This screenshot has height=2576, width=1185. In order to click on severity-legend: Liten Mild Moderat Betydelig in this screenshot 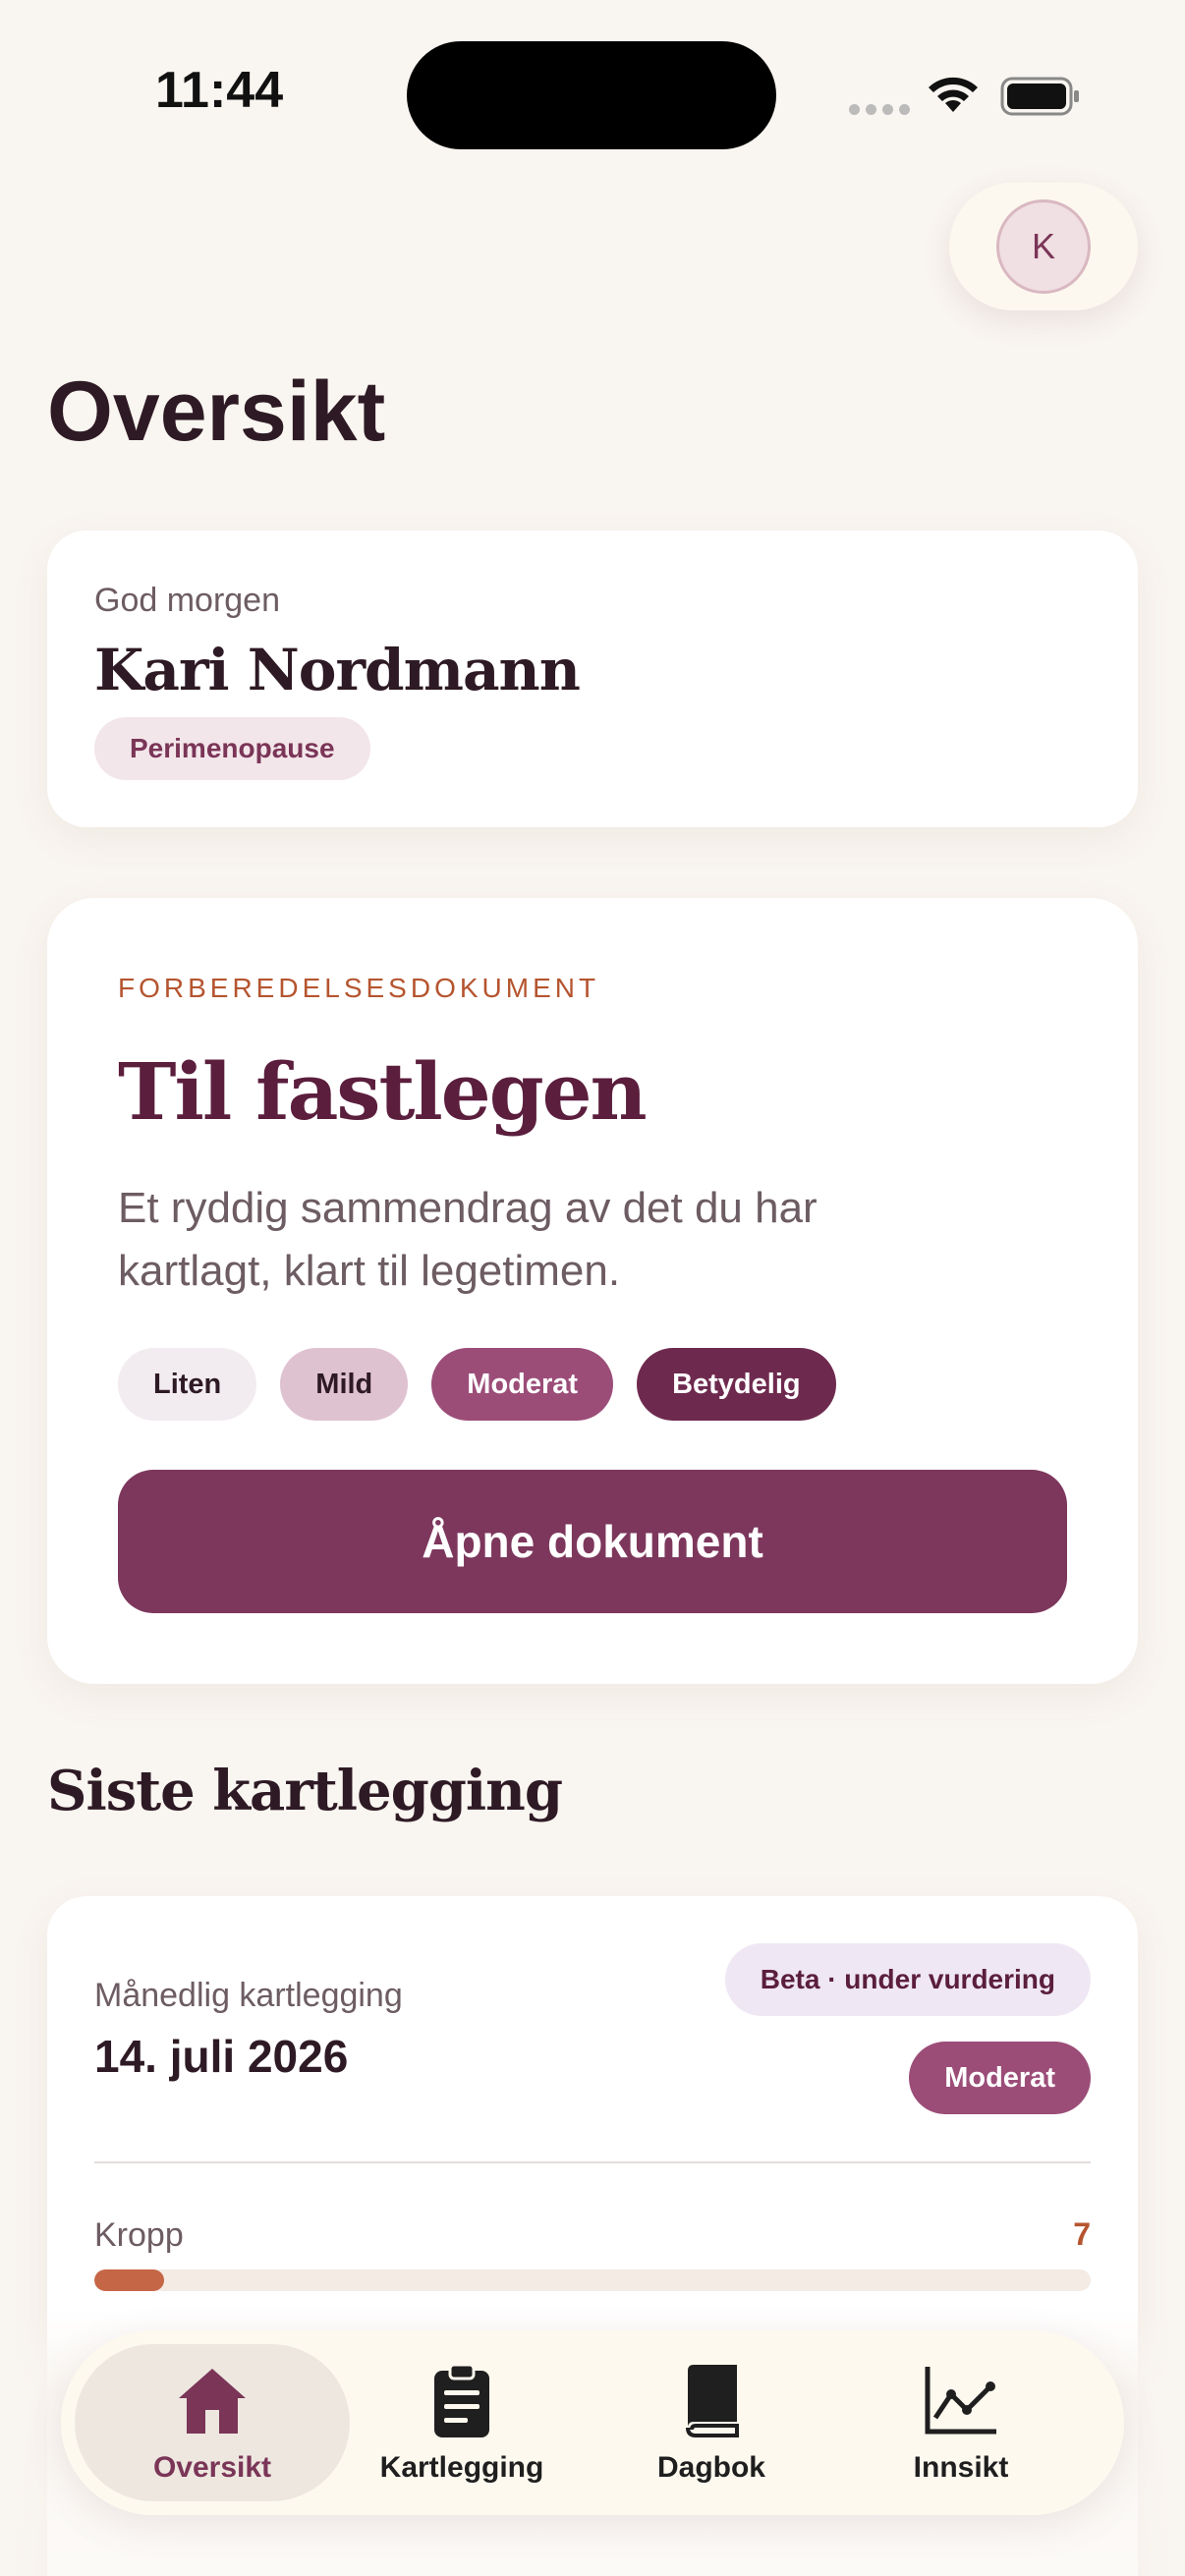, I will do `click(477, 1384)`.